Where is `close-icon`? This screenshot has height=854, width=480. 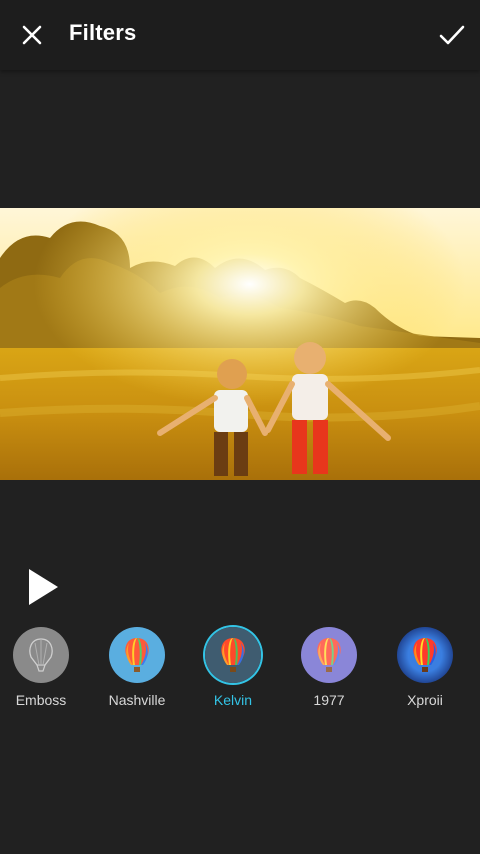 close-icon is located at coordinates (32, 35).